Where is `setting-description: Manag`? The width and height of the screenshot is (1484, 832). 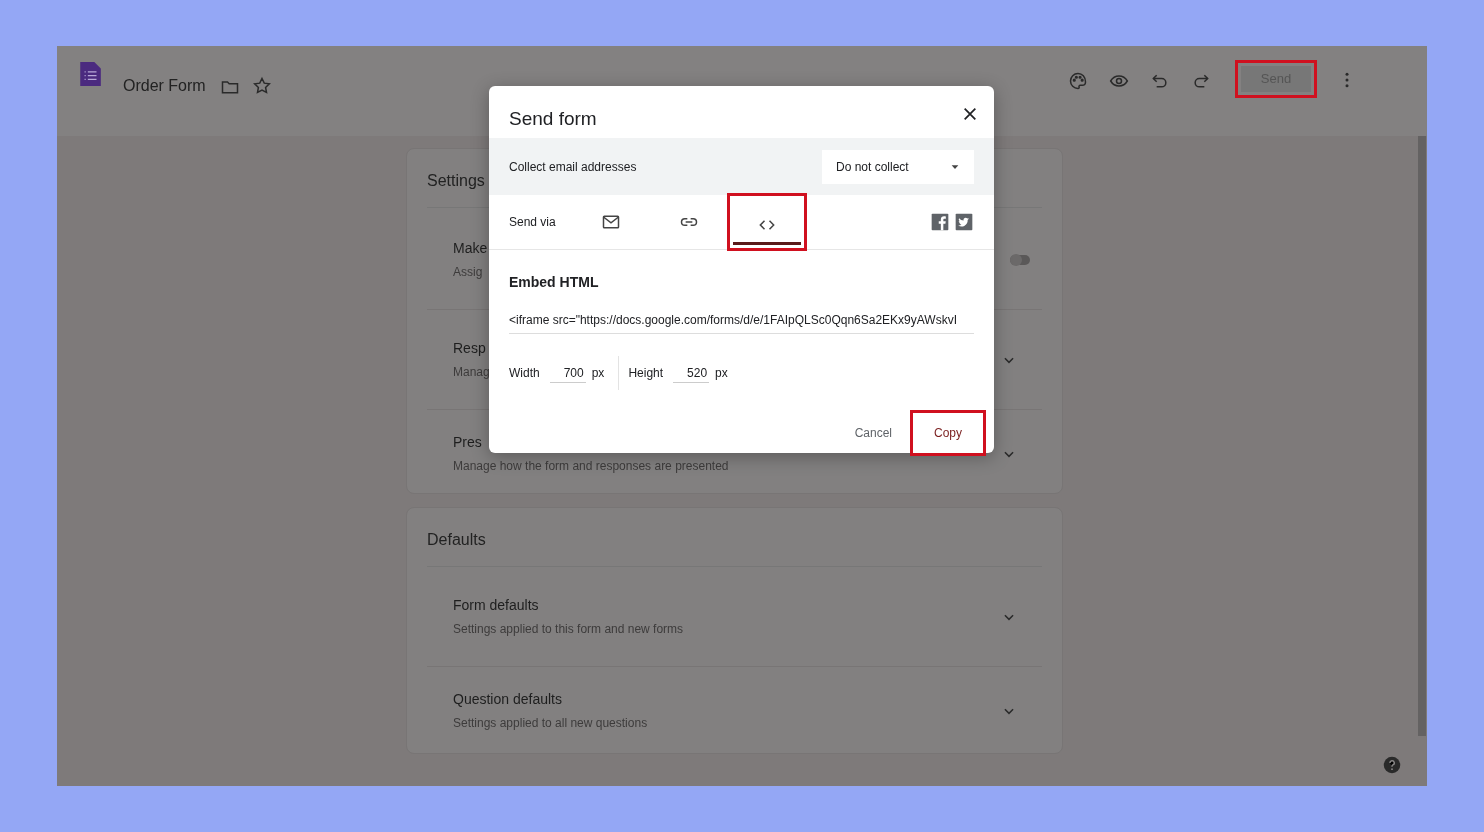
setting-description: Manag is located at coordinates (471, 372).